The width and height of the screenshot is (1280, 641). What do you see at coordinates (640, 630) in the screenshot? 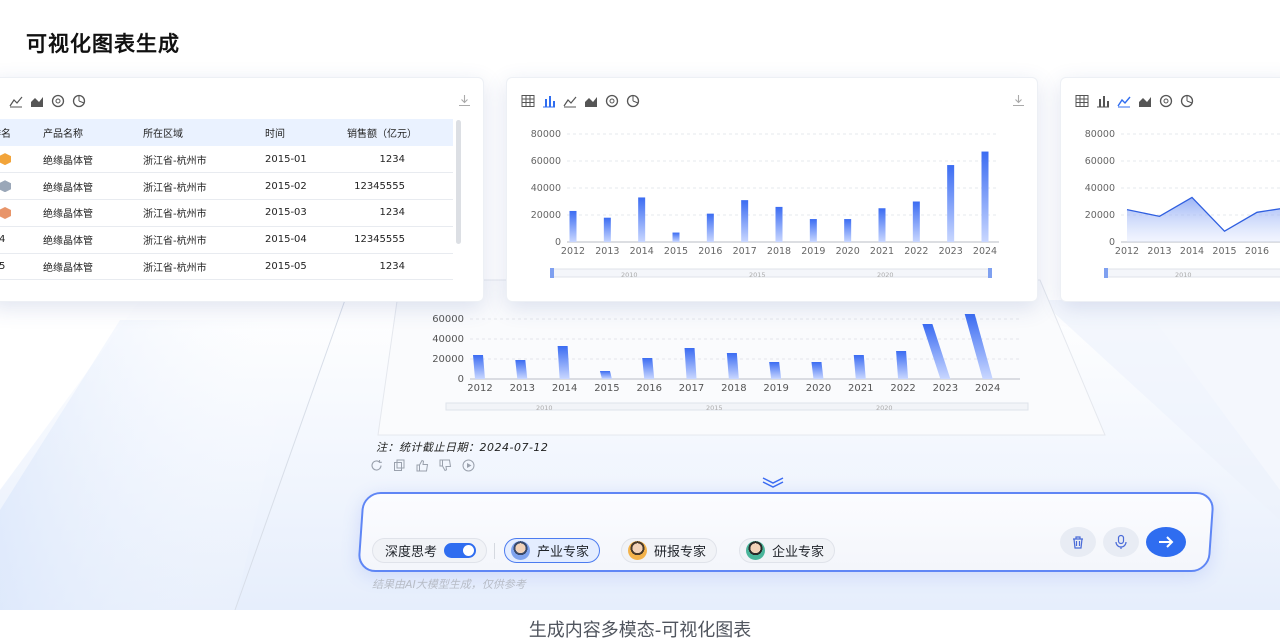
I see `page-caption: 生成内容多模态-可视化图表` at bounding box center [640, 630].